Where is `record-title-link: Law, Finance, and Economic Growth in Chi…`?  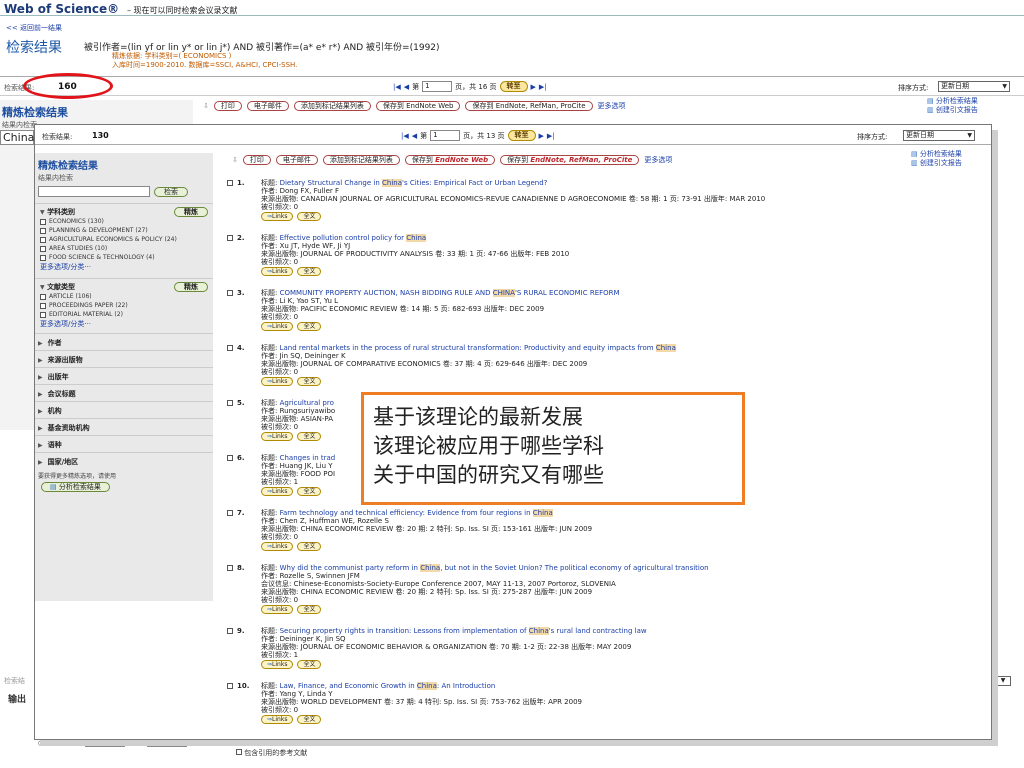 record-title-link: Law, Finance, and Economic Growth in Chi… is located at coordinates (387, 686).